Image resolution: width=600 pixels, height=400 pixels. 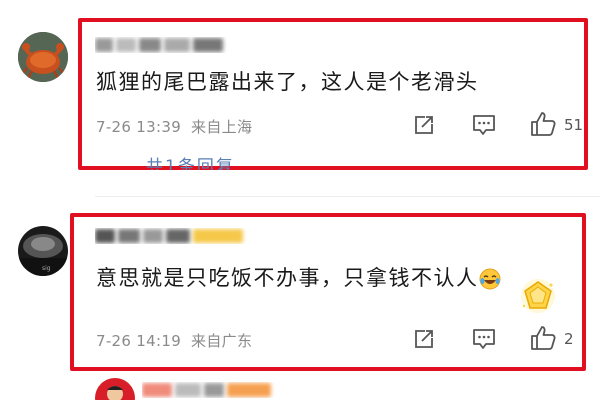 I want to click on comment-meta-1: 7-26 13:39 来自上海, so click(x=174, y=126).